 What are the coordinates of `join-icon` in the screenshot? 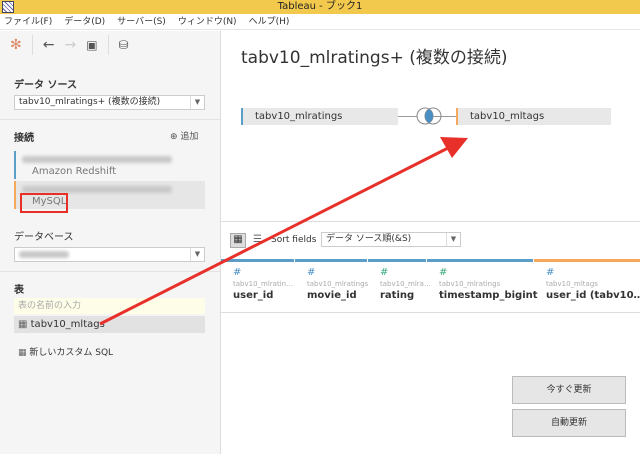 It's located at (429, 116).